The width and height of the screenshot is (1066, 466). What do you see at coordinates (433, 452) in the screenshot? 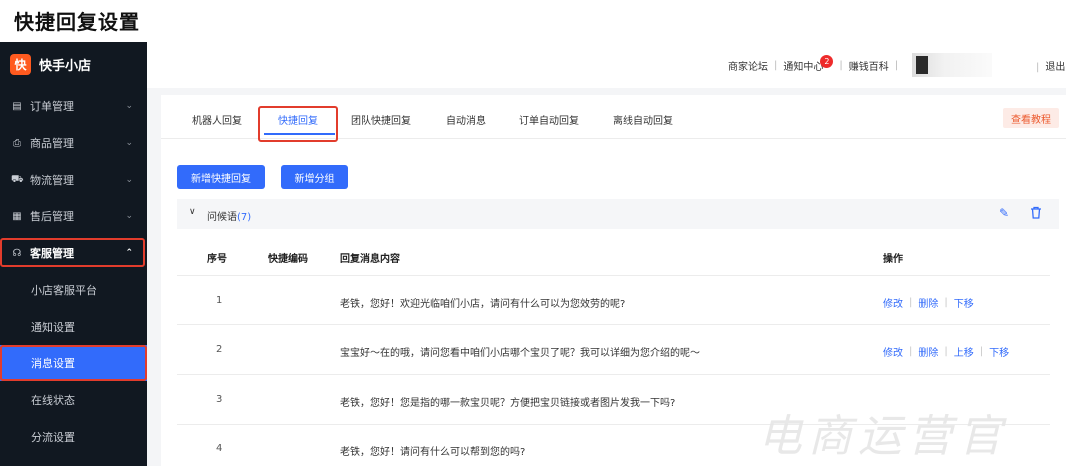
I see `table-row-content: 老铁，您好！请问有什么可以帮到您的吗?` at bounding box center [433, 452].